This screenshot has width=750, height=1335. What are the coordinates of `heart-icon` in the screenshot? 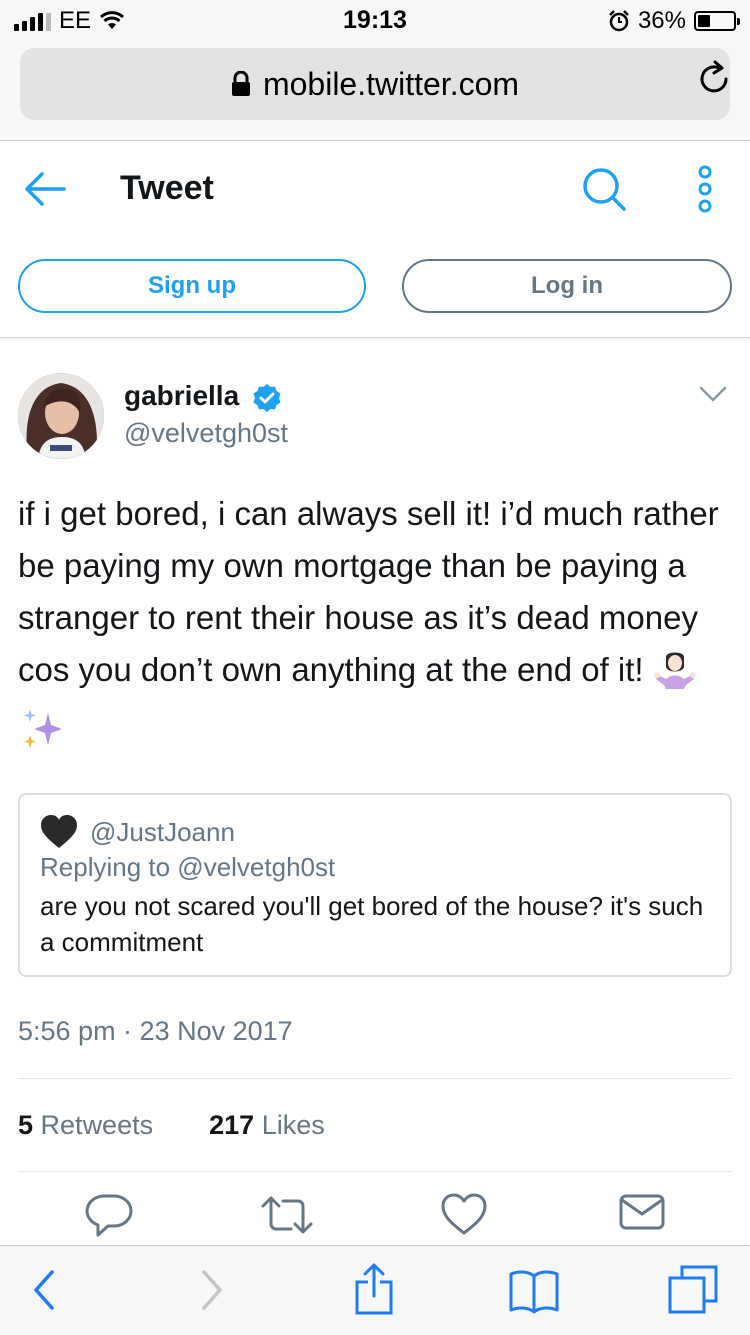 It's located at (59, 831).